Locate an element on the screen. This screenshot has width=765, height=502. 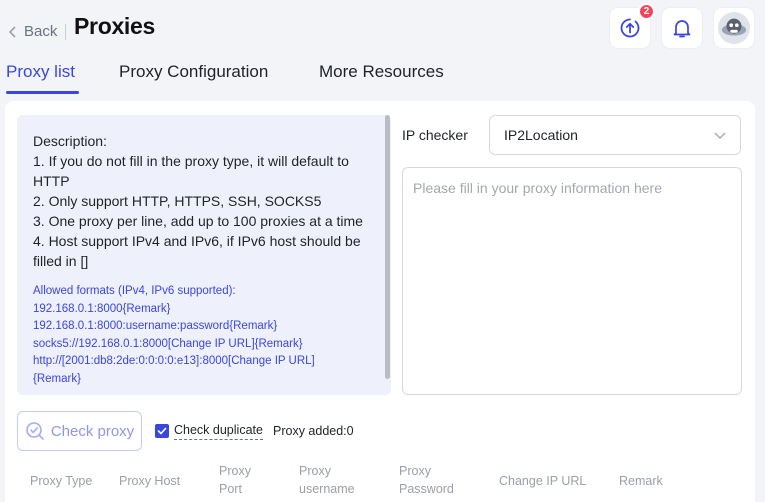
column-header-remark: Remark is located at coordinates (641, 481).